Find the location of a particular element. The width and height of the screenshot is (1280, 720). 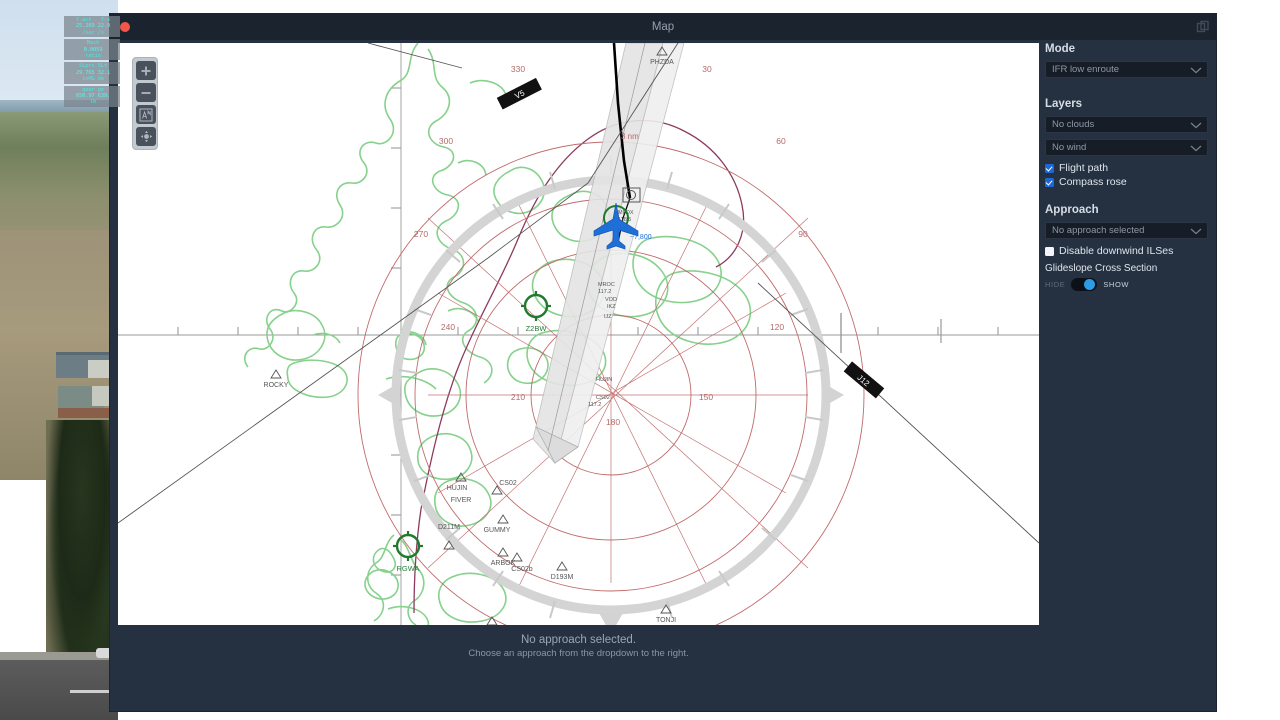

aircraft-altitude-label: ~7,800 is located at coordinates (641, 237).